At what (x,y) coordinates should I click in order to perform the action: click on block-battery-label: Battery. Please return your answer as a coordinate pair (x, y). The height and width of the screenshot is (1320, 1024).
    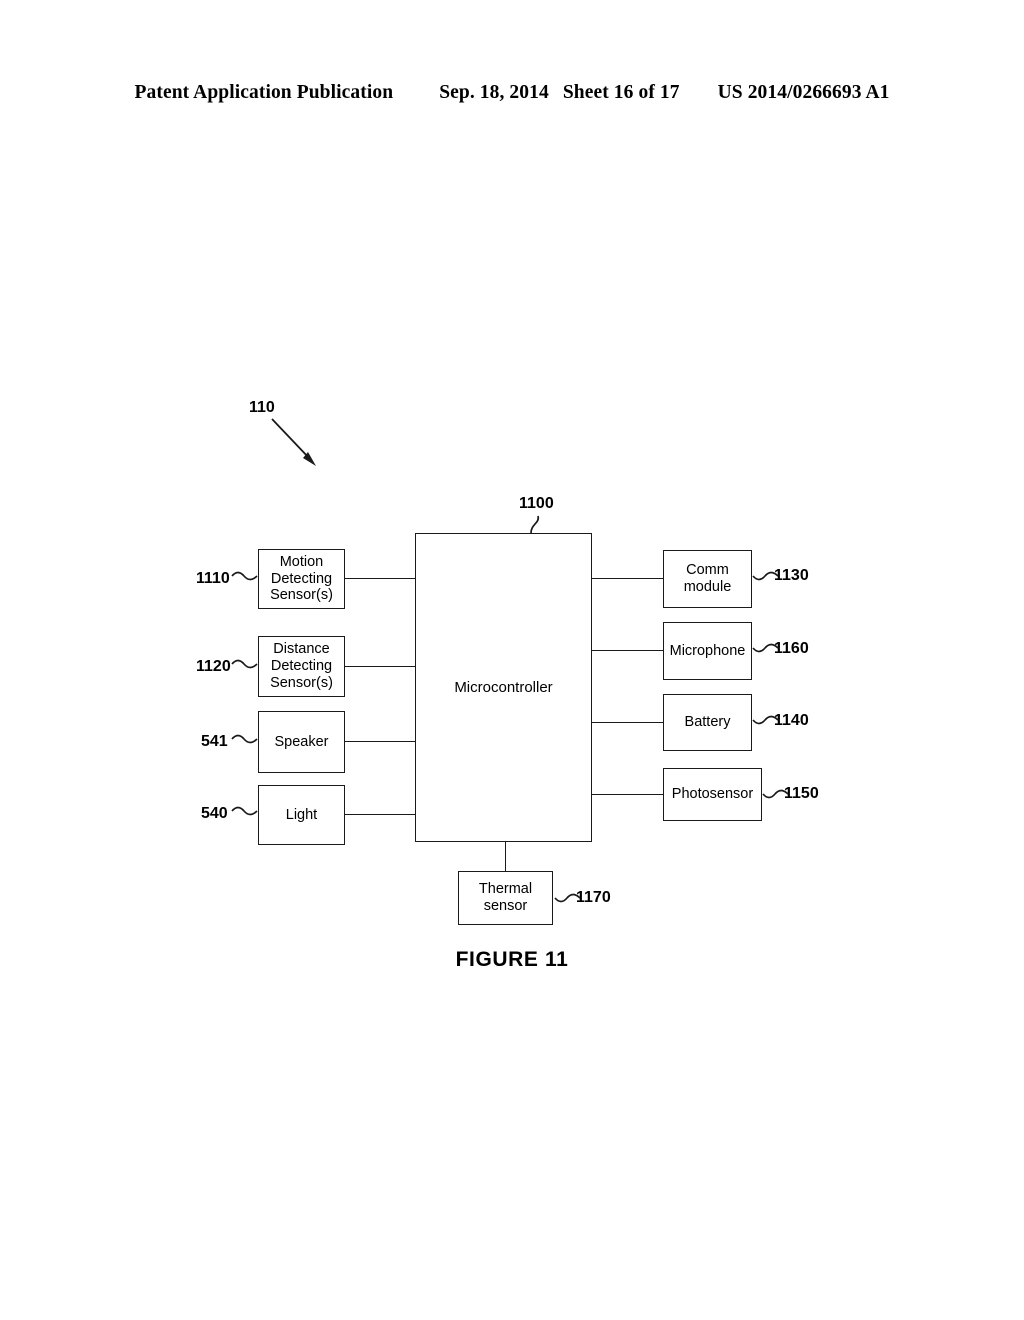
    Looking at the image, I should click on (707, 722).